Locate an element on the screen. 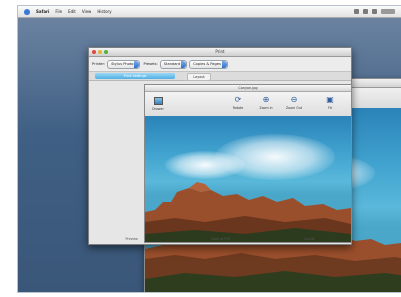 The width and height of the screenshot is (401, 297). presets-label: Presets: is located at coordinates (150, 64).